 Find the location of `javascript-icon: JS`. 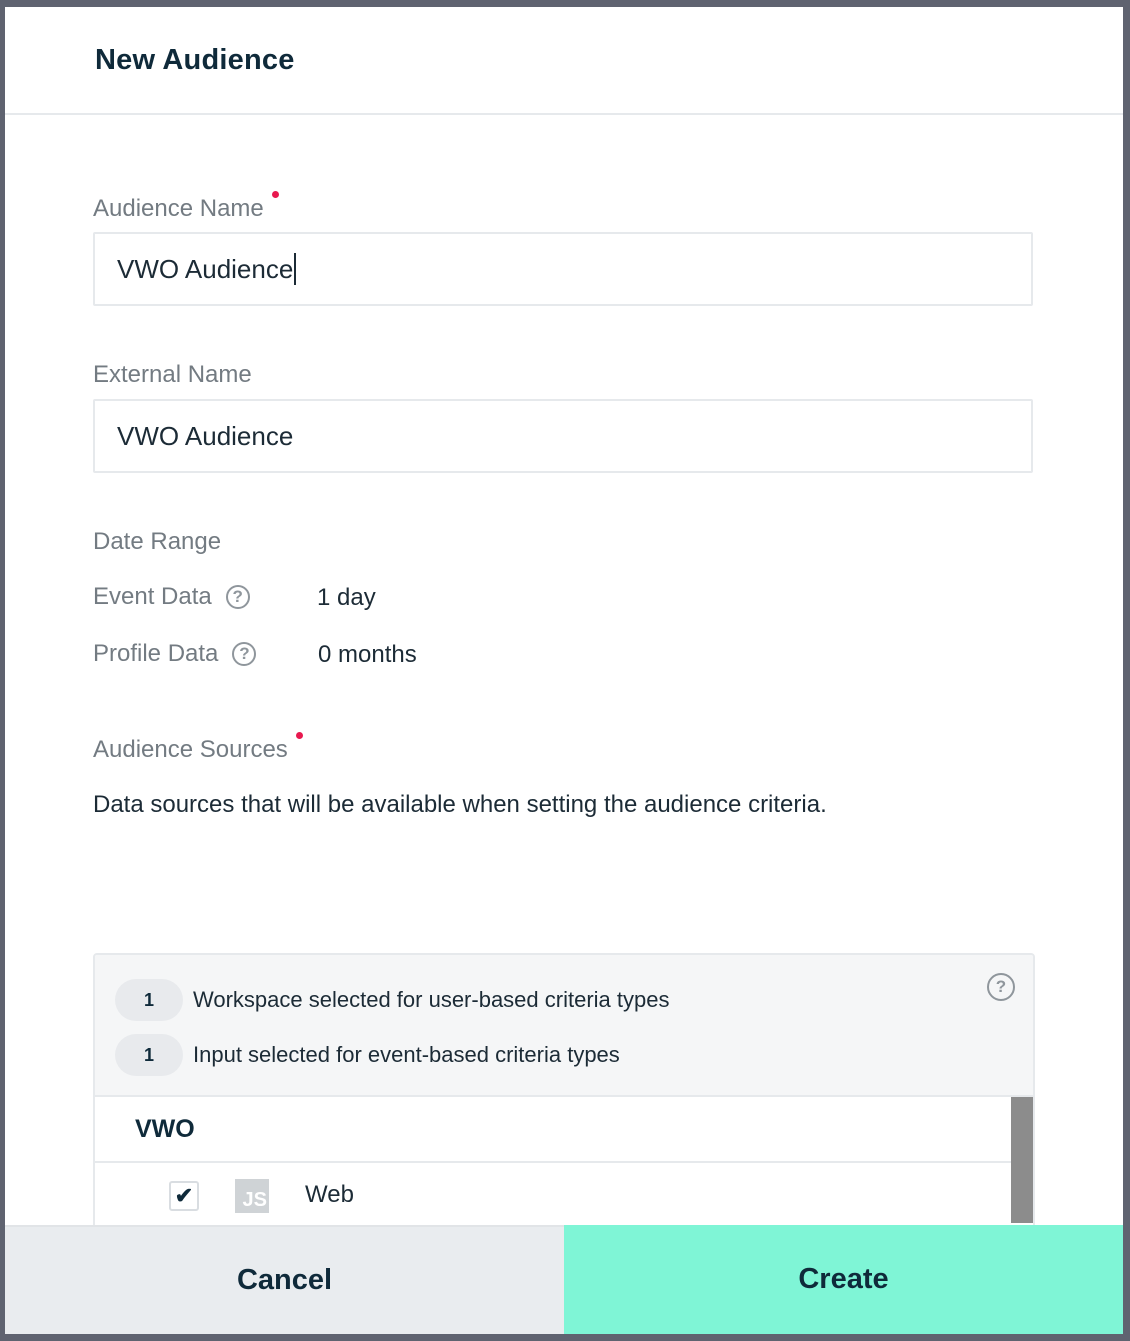

javascript-icon: JS is located at coordinates (252, 1196).